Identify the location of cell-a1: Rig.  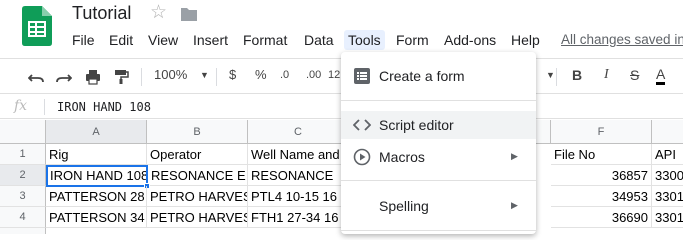
(96, 154).